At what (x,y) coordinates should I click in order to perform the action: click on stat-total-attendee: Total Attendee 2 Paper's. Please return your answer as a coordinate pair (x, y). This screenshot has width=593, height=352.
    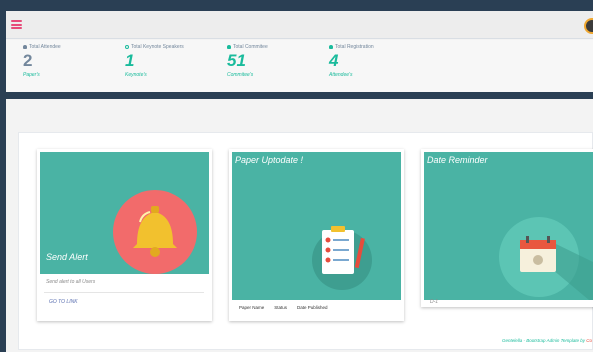
    Looking at the image, I should click on (42, 61).